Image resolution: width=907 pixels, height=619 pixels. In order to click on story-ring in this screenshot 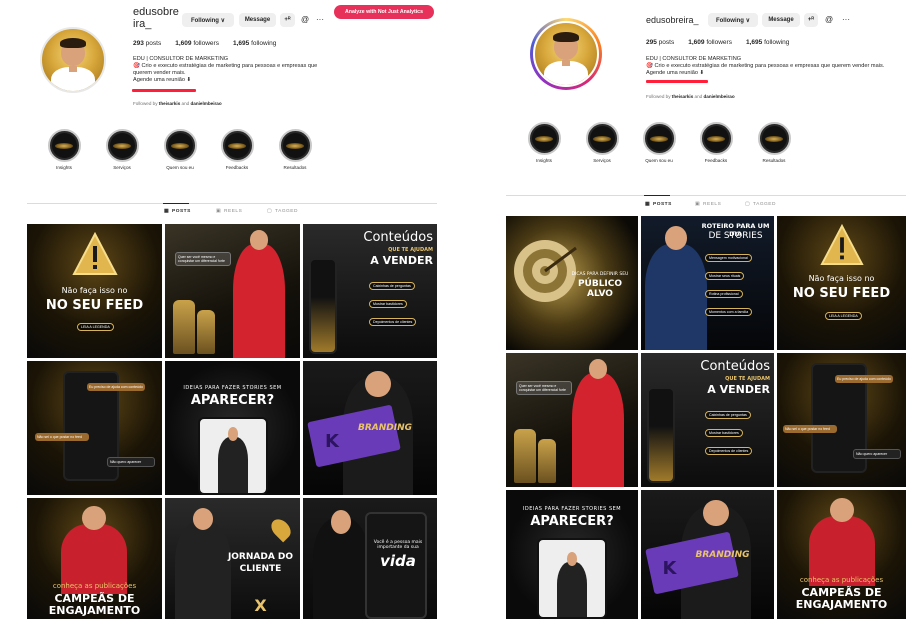, I will do `click(566, 54)`.